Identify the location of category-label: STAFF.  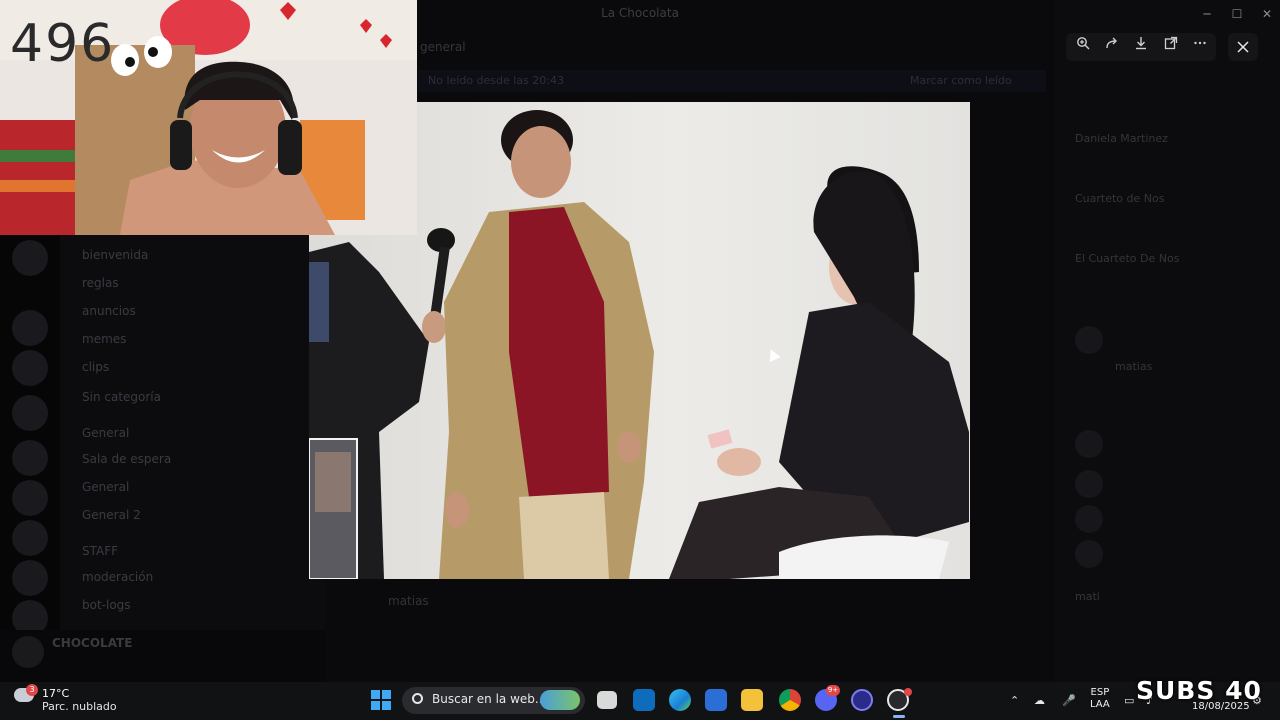
(100, 551).